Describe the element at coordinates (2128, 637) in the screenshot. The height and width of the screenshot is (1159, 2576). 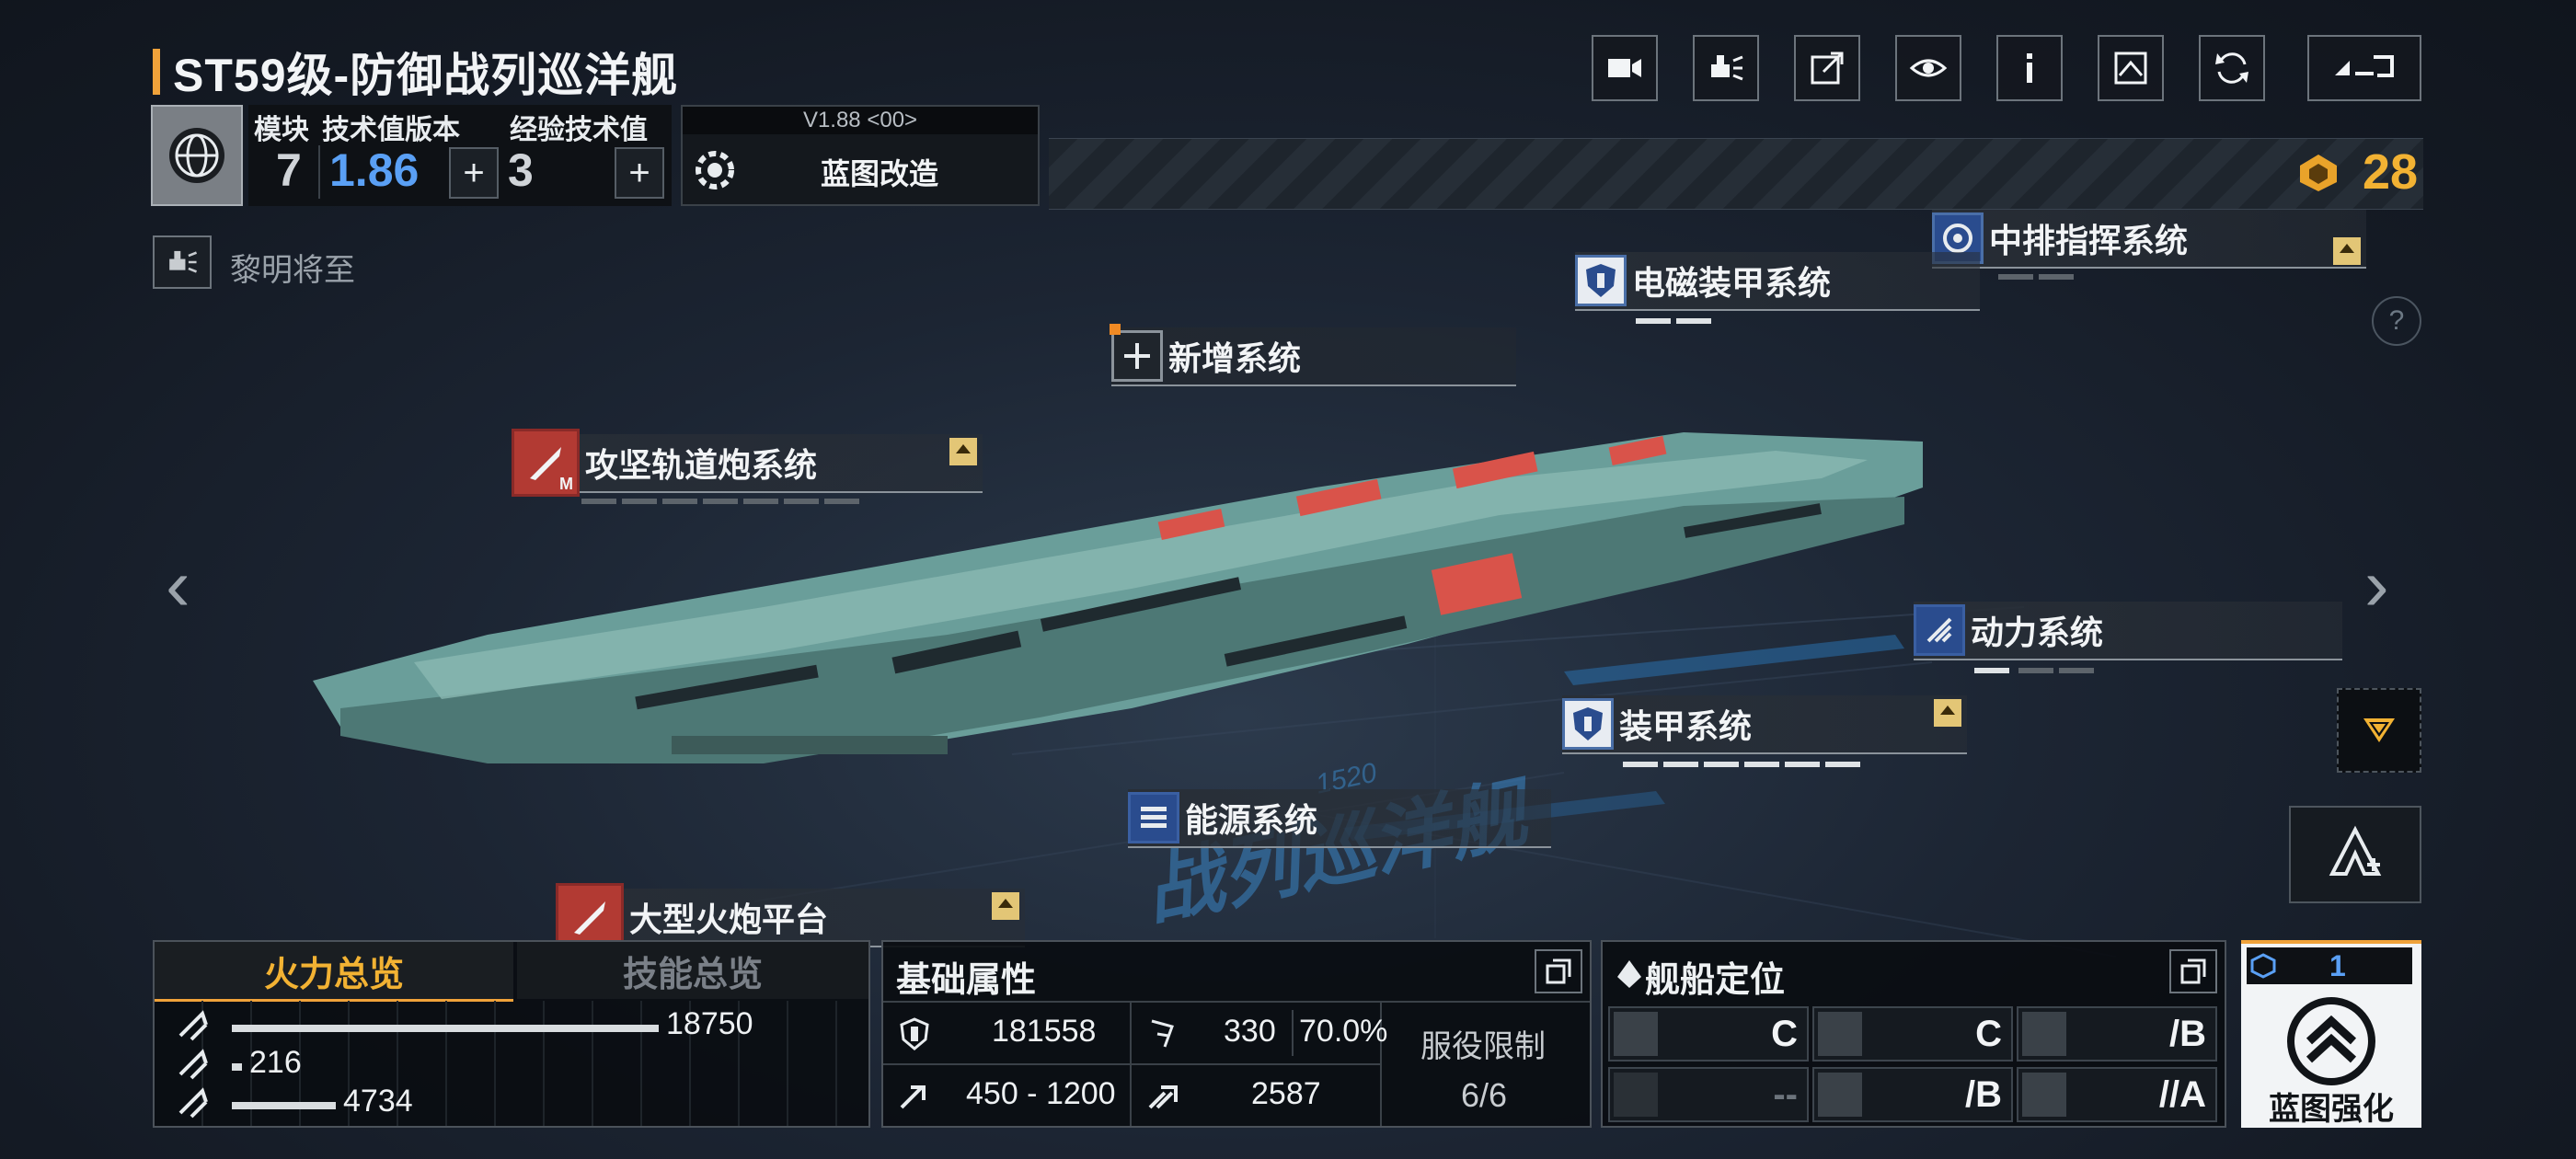
I see `system-power: 动力系统` at that location.